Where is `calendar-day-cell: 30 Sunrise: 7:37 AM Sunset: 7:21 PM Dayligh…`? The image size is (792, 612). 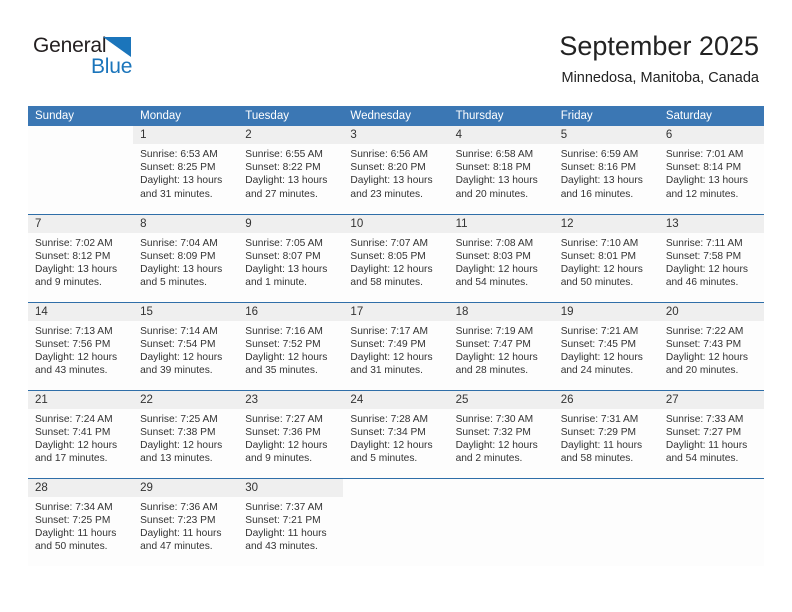
calendar-day-cell: 30 Sunrise: 7:37 AM Sunset: 7:21 PM Dayligh… is located at coordinates (291, 521).